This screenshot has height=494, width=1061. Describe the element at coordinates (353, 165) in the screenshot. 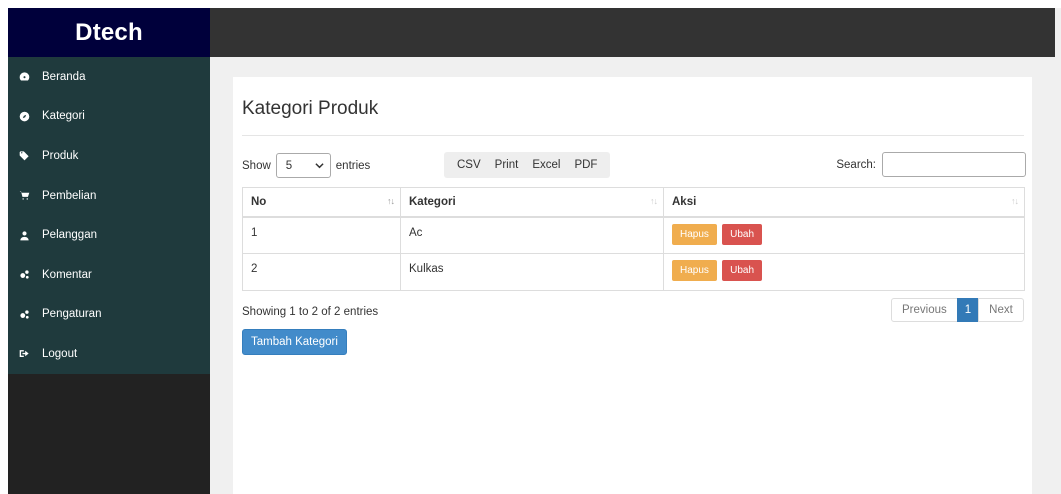

I see `entries-label: entries` at that location.